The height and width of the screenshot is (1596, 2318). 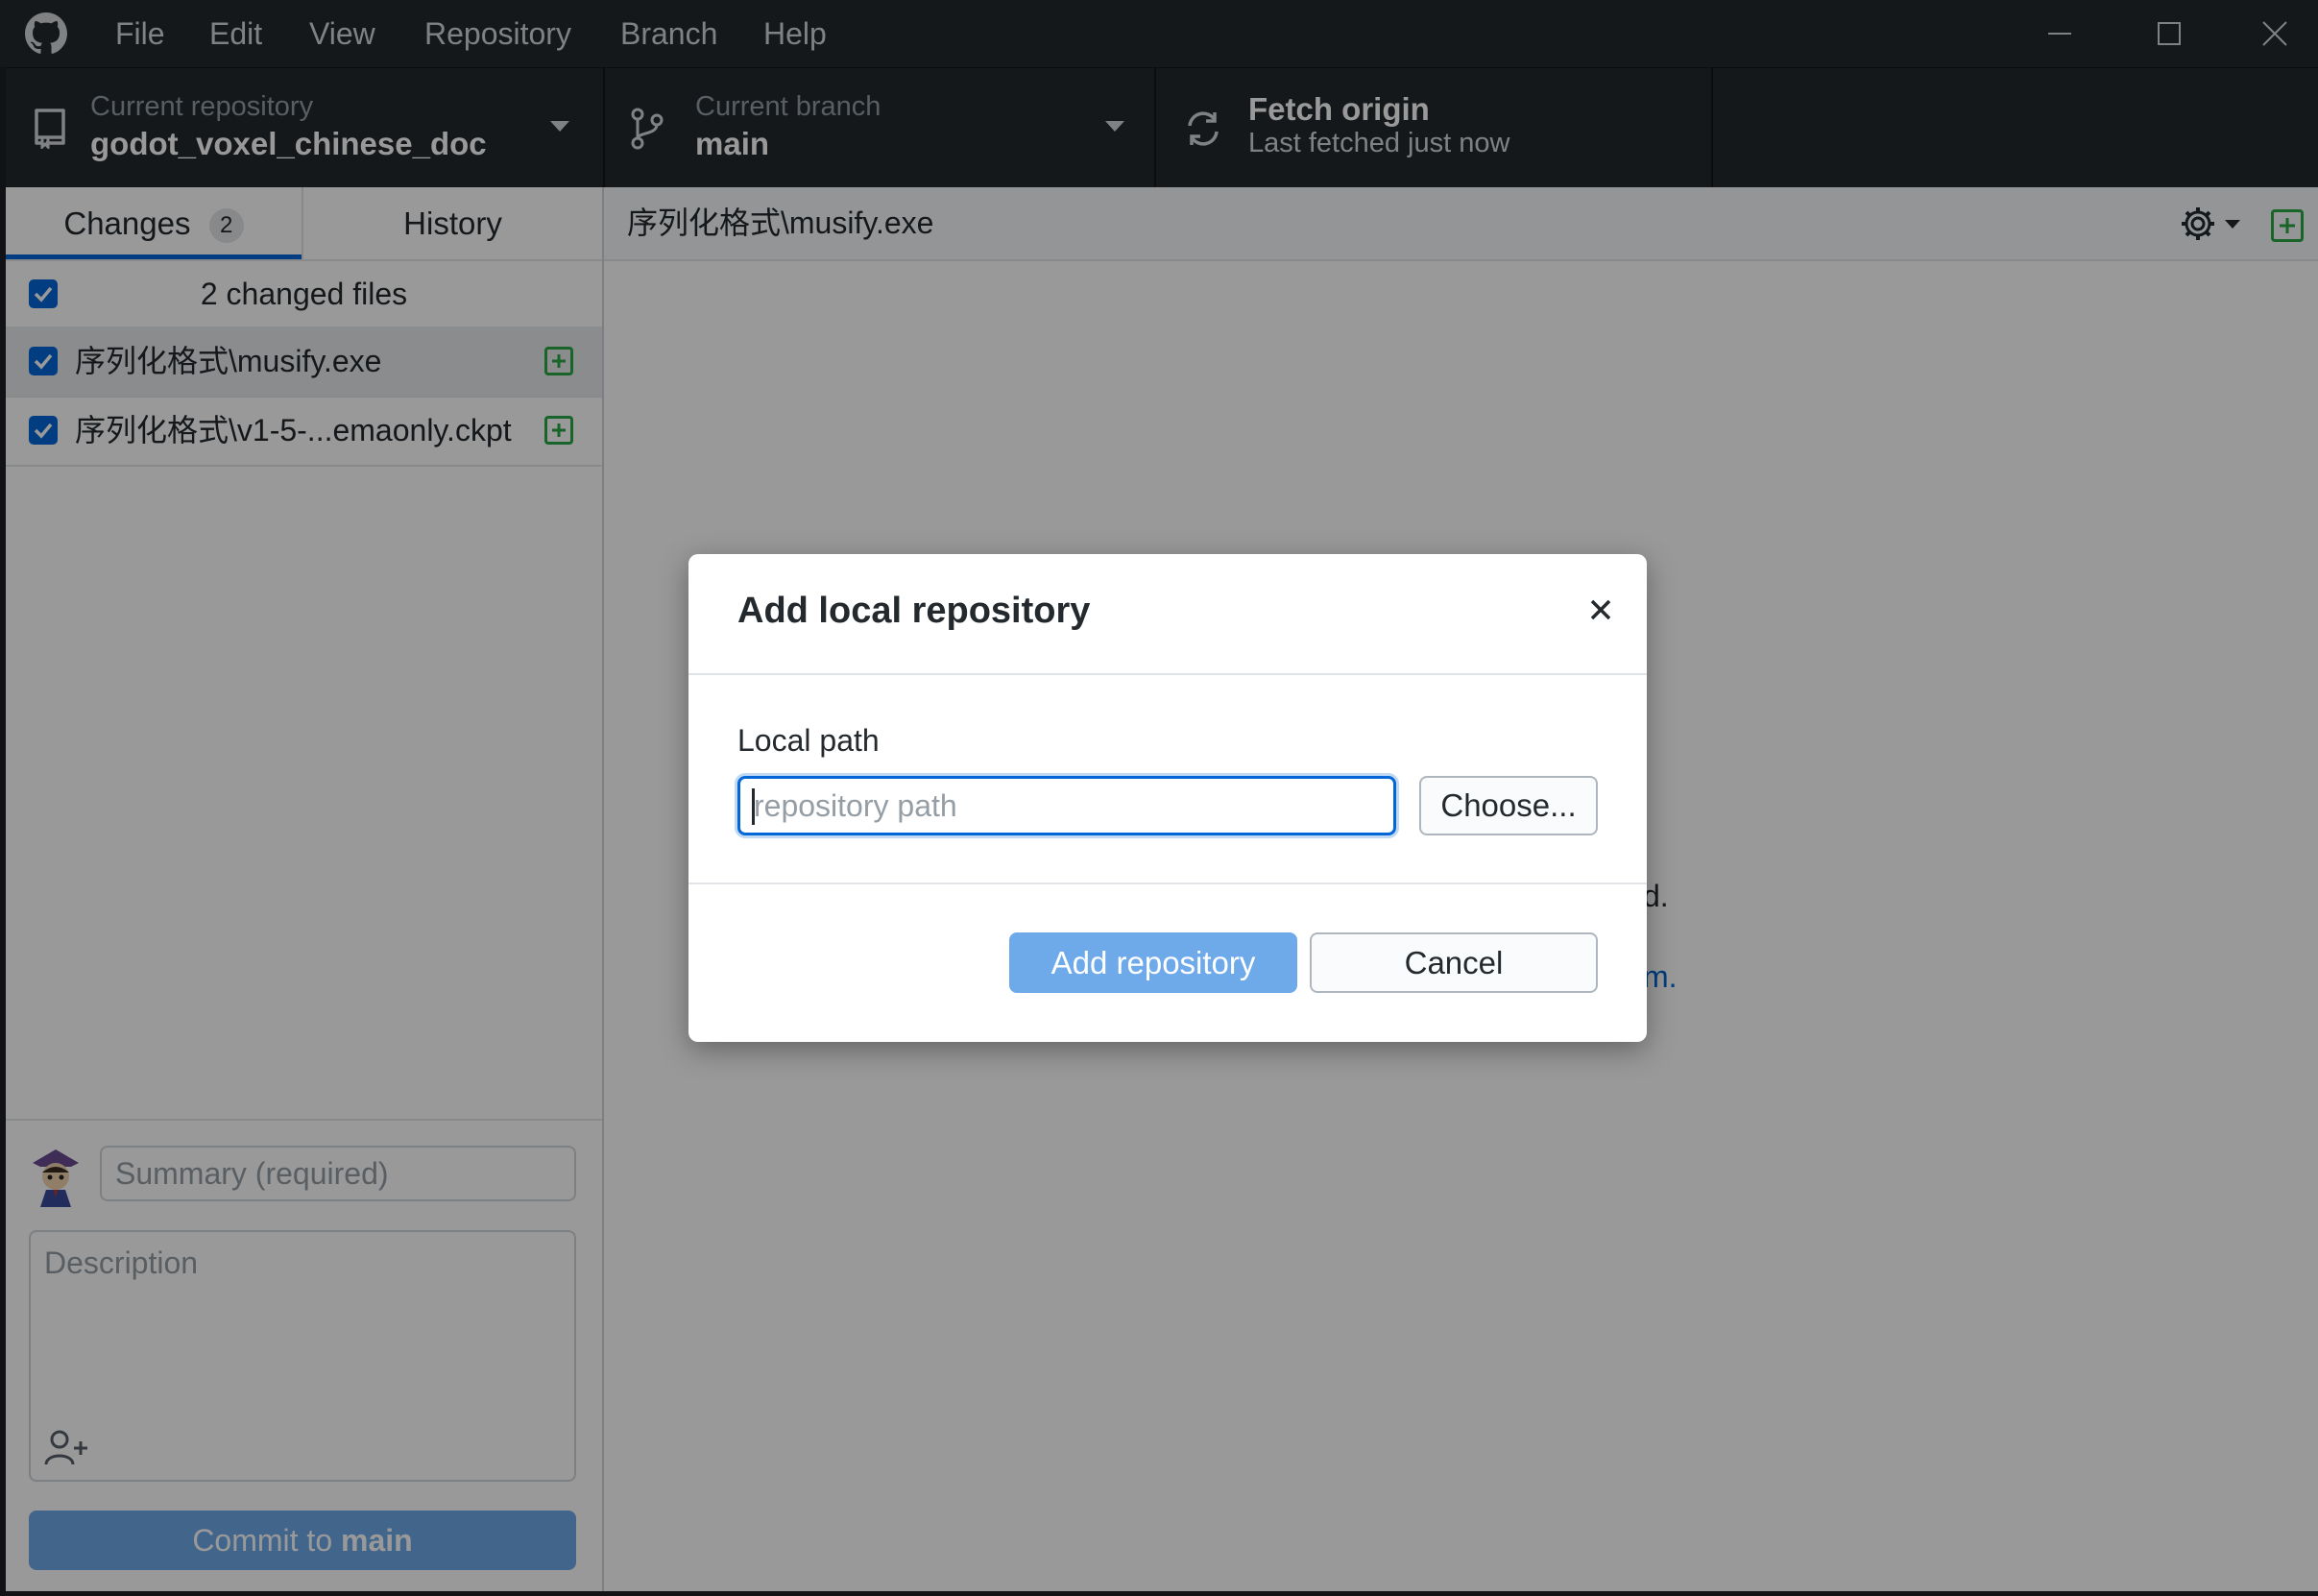 I want to click on local-path-input: repository path, so click(x=1066, y=805).